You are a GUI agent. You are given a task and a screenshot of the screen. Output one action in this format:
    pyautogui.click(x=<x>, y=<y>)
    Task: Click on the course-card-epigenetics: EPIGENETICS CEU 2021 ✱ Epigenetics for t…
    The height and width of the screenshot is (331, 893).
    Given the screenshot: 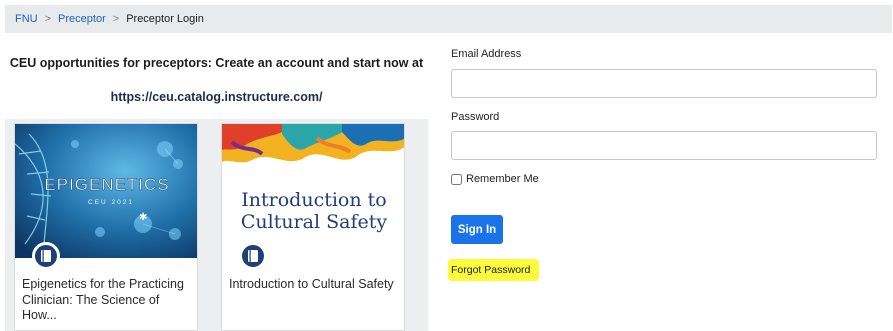 What is the action you would take?
    pyautogui.click(x=106, y=227)
    